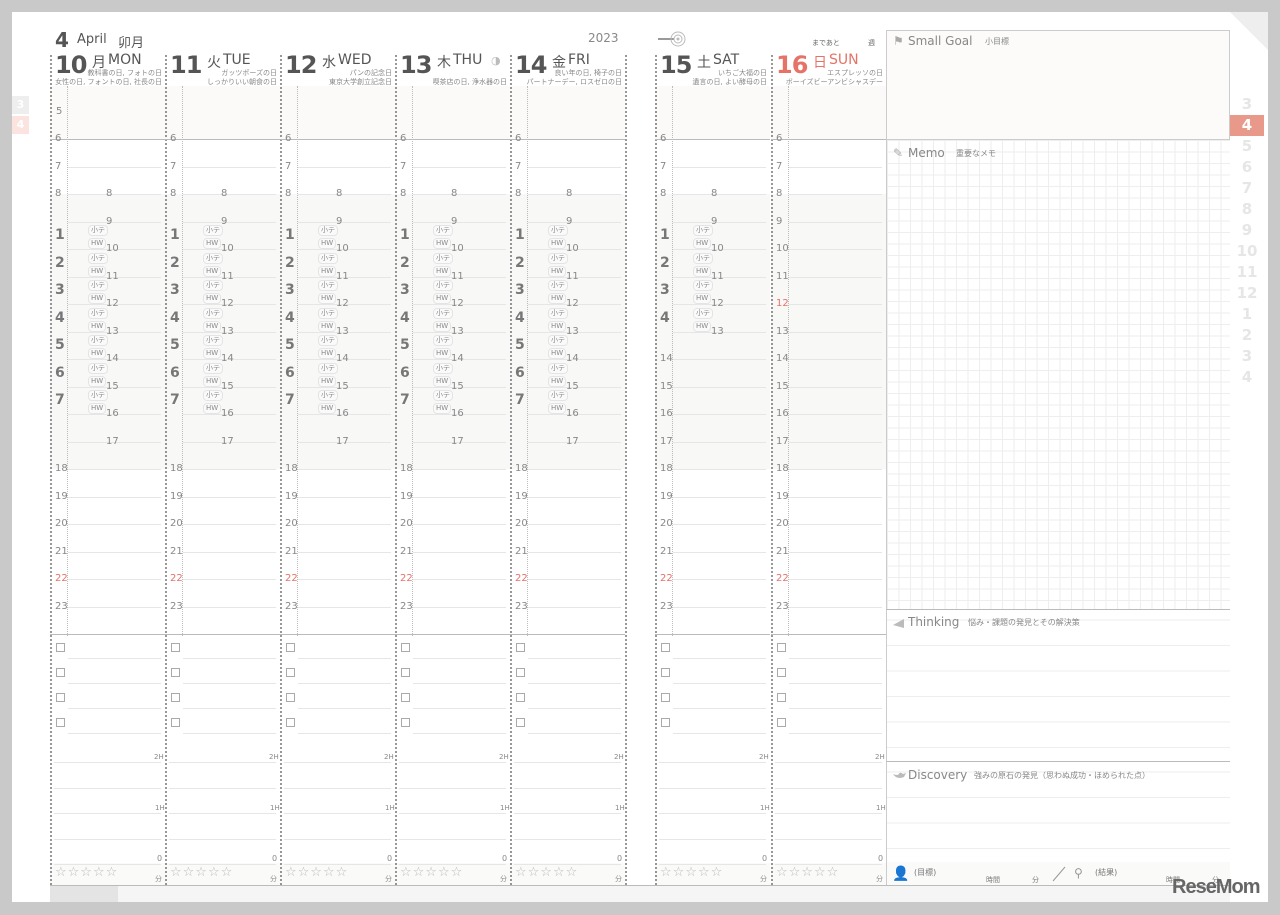  What do you see at coordinates (20, 105) in the screenshot?
I see `left-month-tab: 3` at bounding box center [20, 105].